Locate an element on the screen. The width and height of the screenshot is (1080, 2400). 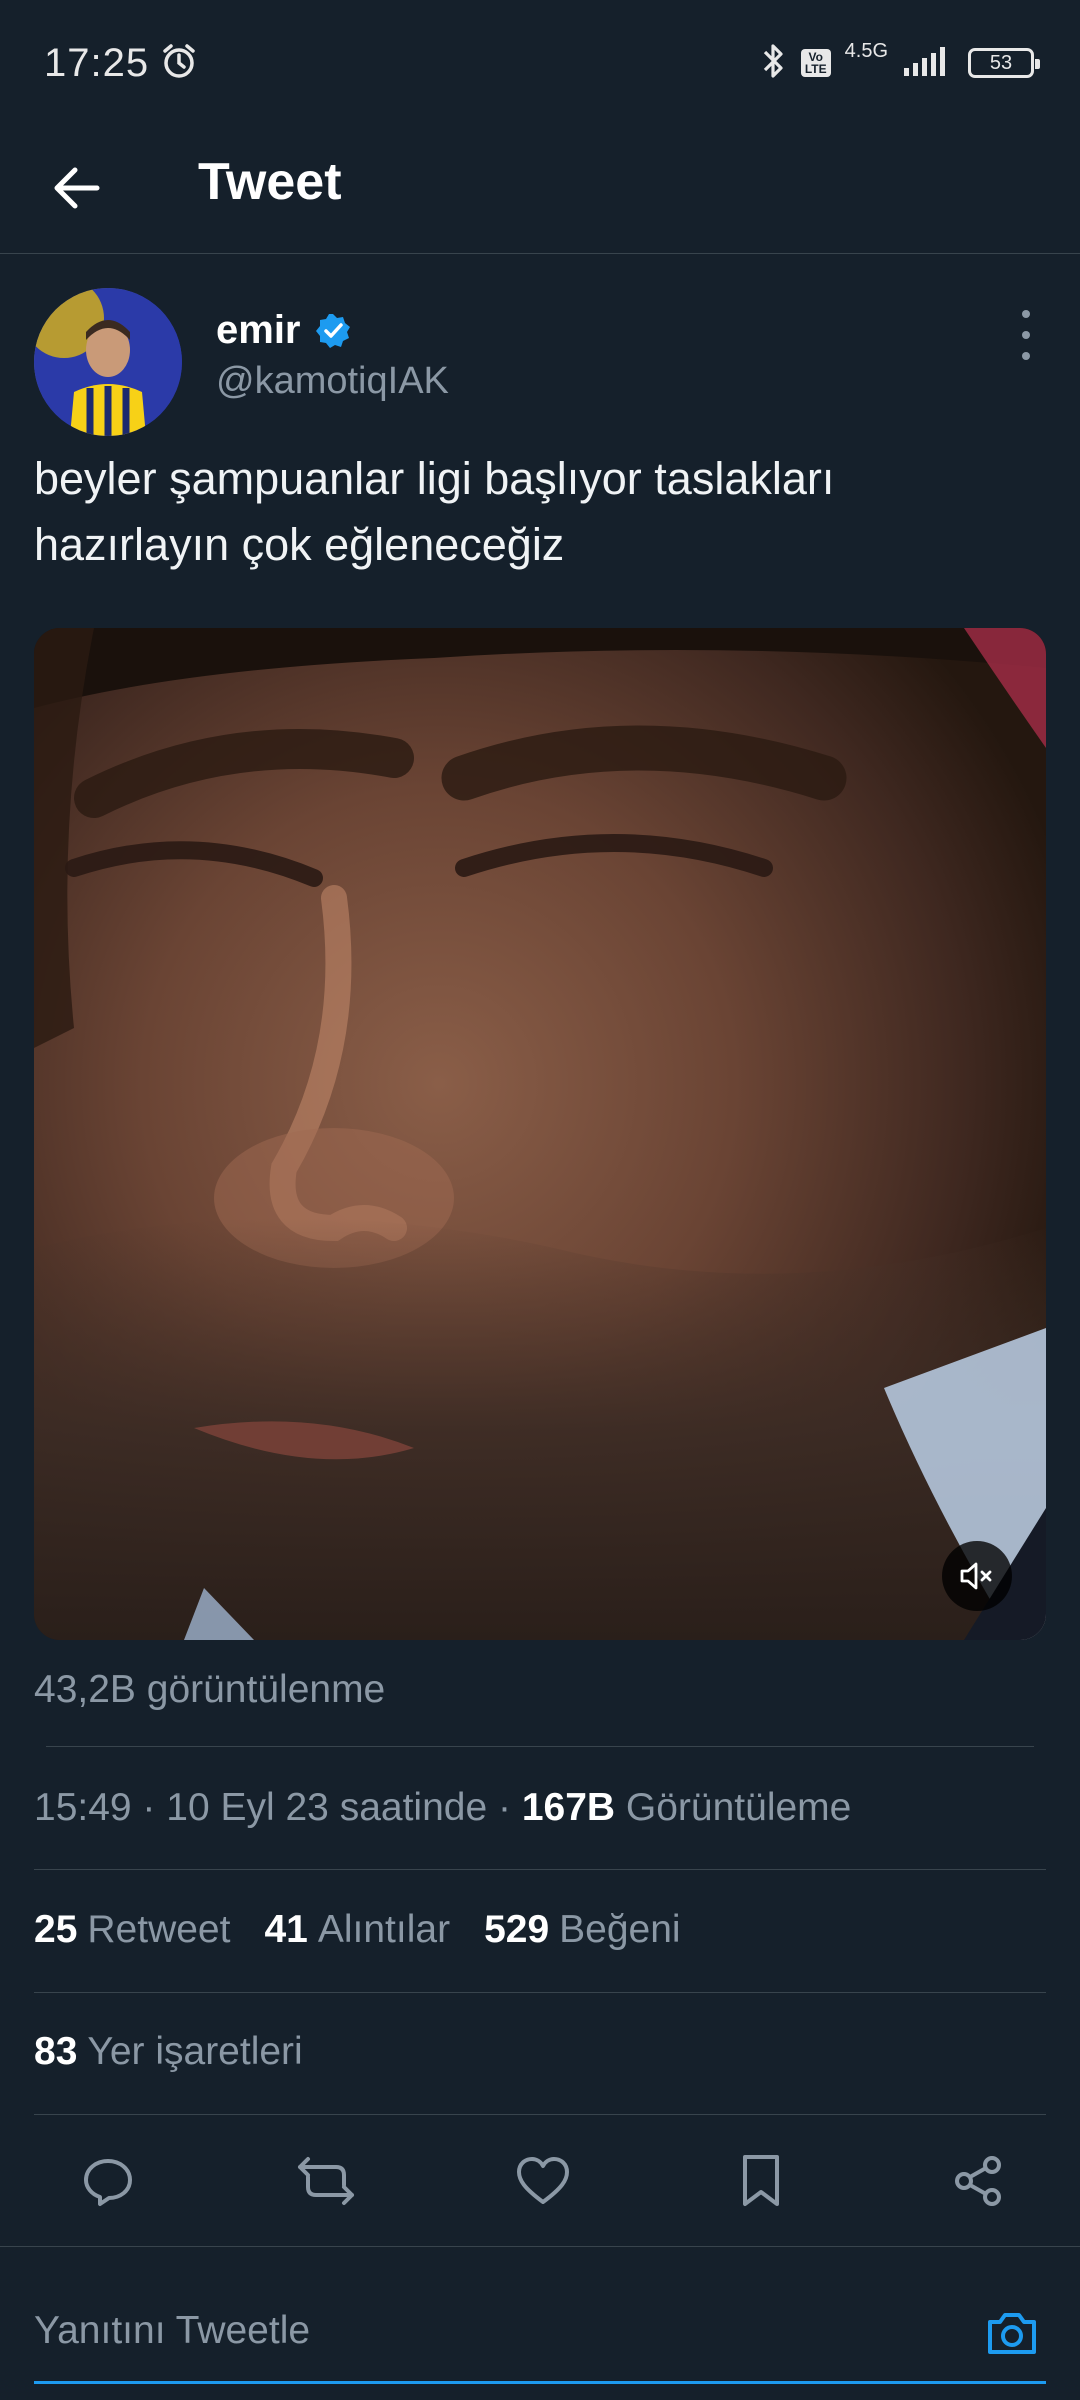
tweet-timestamp: 15:49 · 10 Eyl 23 saatinde · is located at coordinates (272, 1807).